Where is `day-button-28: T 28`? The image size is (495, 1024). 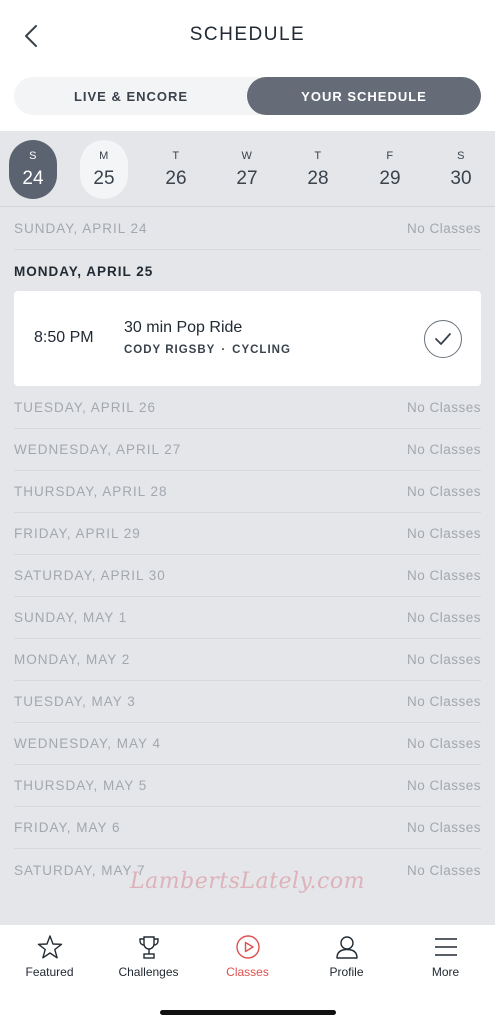 day-button-28: T 28 is located at coordinates (318, 169).